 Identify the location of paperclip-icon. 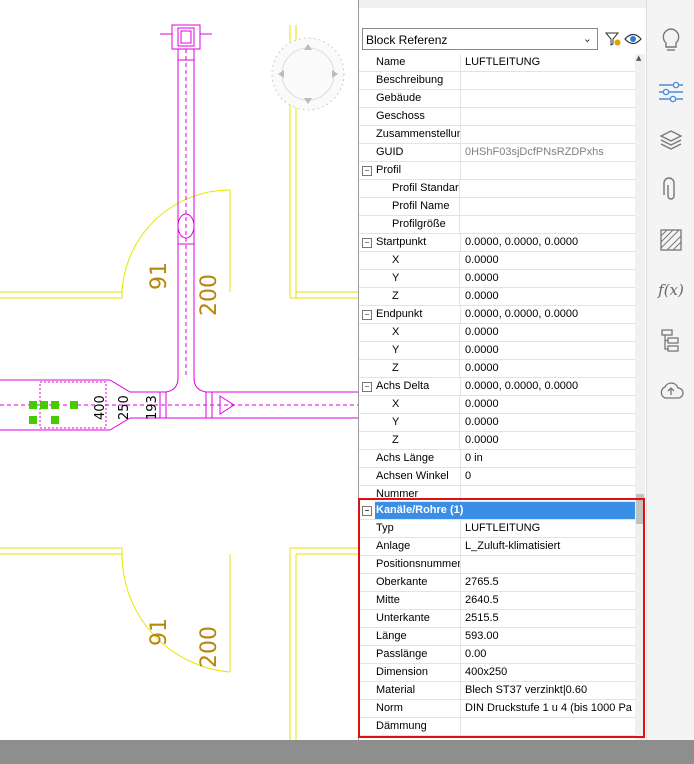
(671, 190).